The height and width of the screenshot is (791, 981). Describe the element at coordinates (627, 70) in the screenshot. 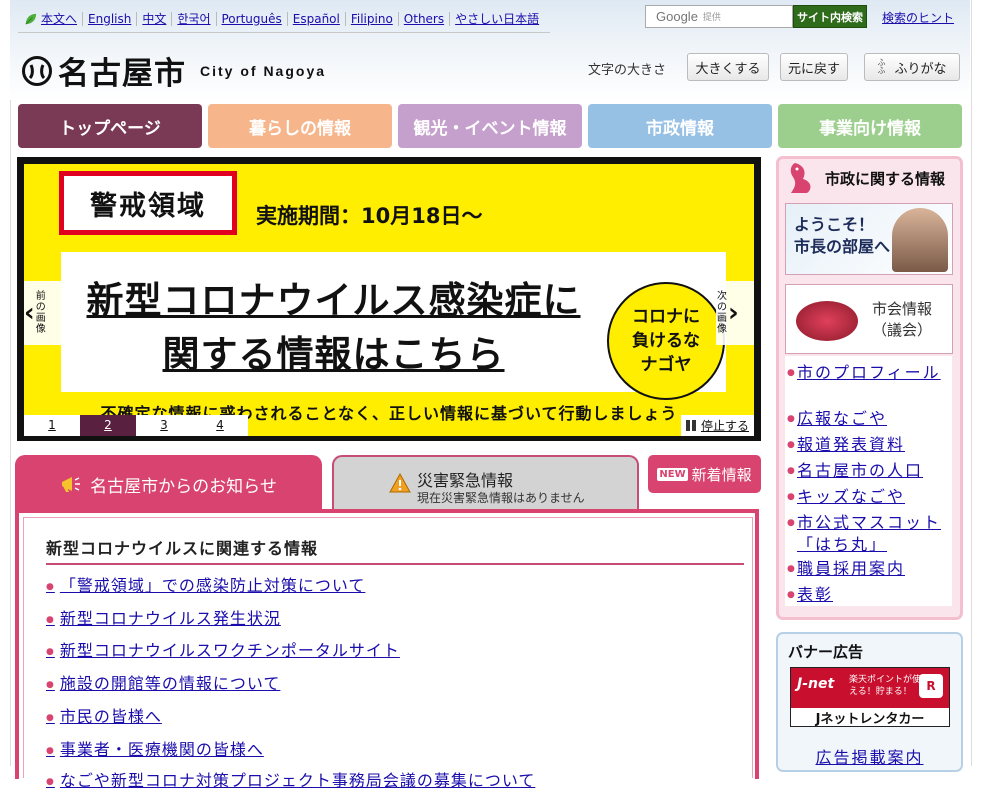

I see `text-size-label: 文字の大きさ` at that location.